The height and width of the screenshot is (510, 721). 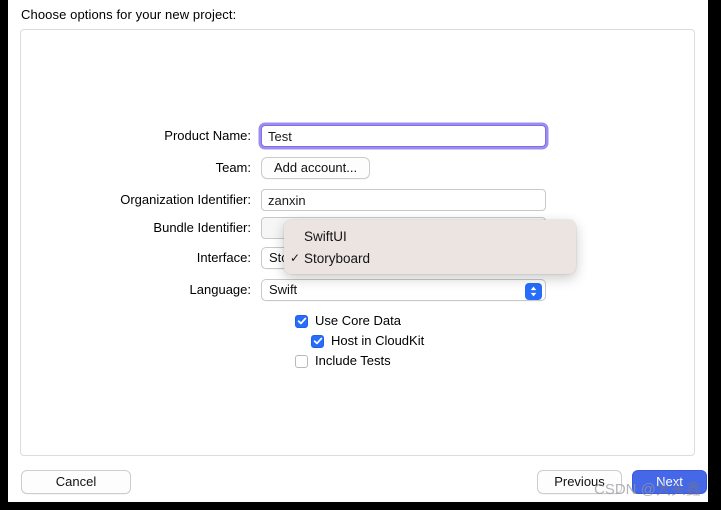 I want to click on checkbox-host-in-cloudkit: Host in CloudKit, so click(x=367, y=341).